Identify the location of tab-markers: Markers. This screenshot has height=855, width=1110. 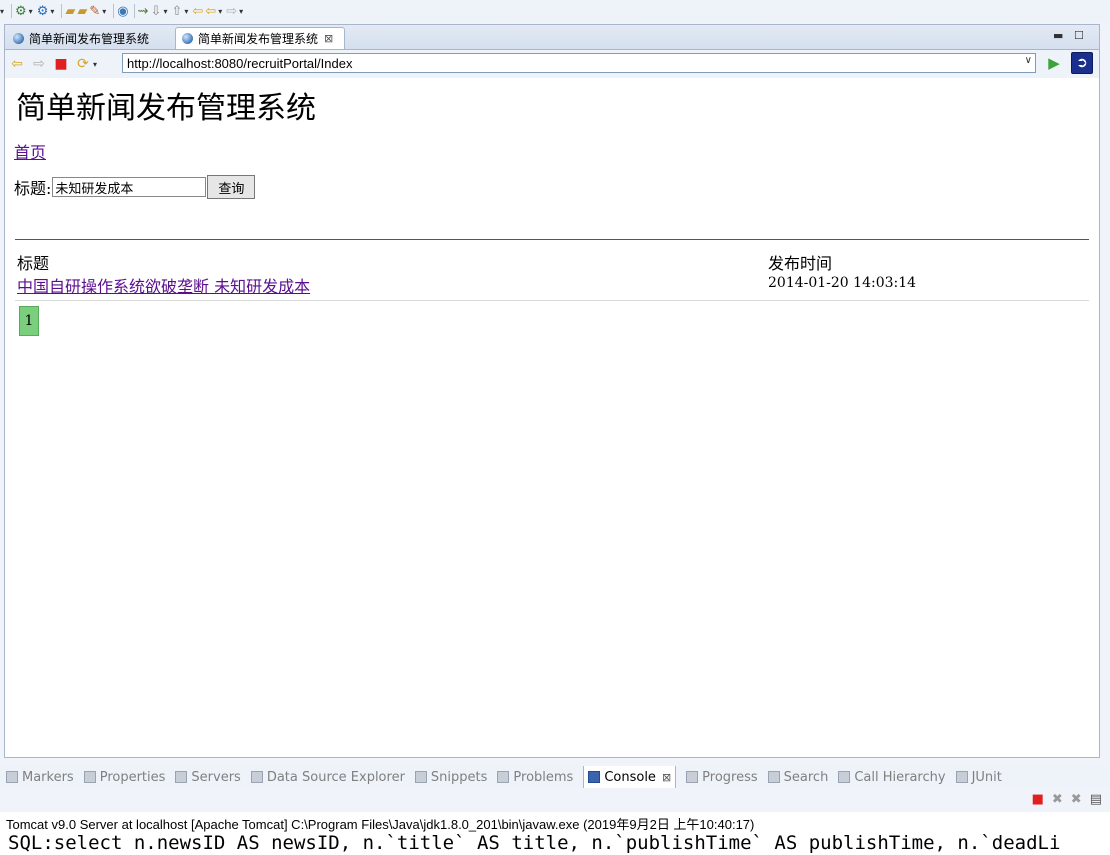
(40, 777).